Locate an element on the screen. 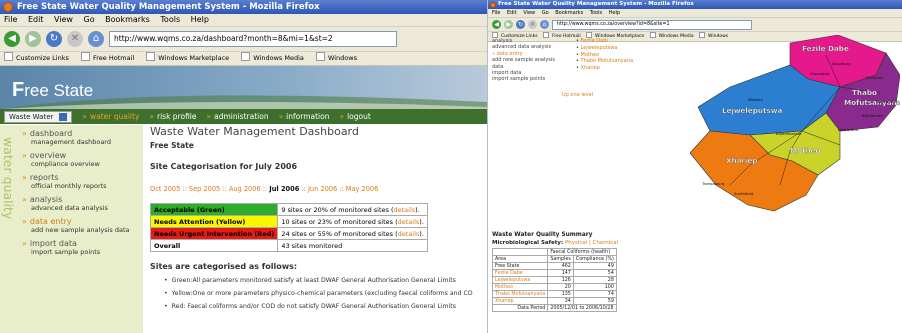  district-link: Thabo Mofutsanyana is located at coordinates (604, 61).